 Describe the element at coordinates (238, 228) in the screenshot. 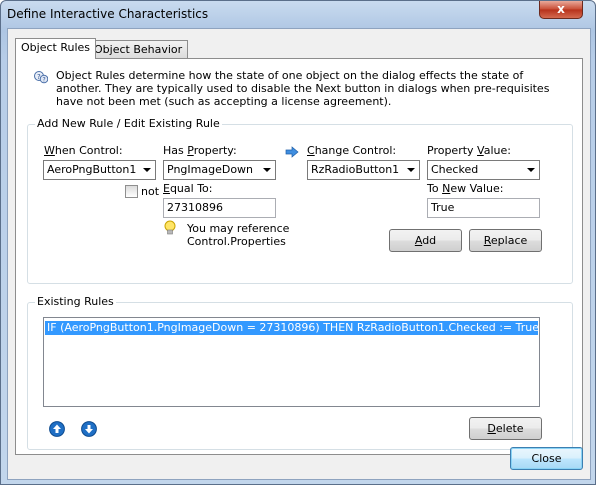

I see `hint-line-1: You may reference` at that location.